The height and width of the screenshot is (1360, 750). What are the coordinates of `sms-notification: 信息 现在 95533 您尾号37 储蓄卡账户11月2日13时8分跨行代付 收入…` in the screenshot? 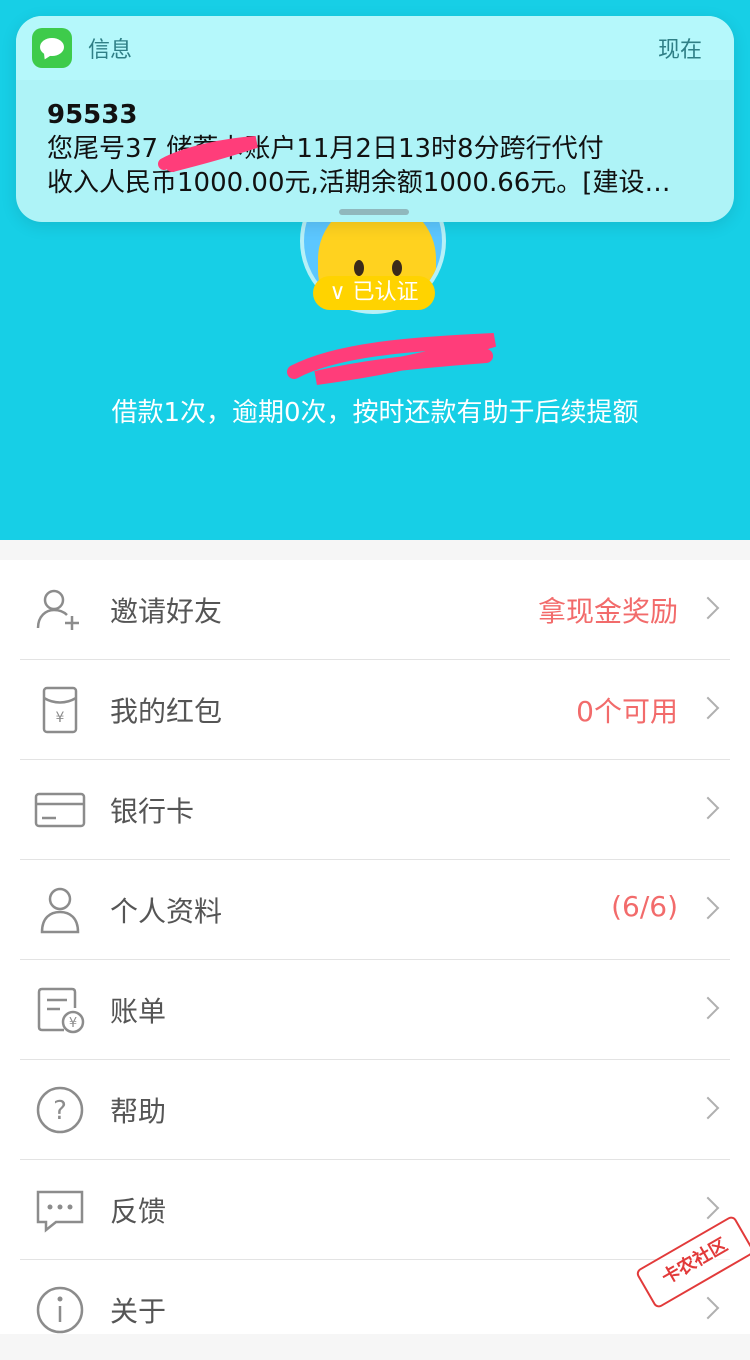 It's located at (375, 119).